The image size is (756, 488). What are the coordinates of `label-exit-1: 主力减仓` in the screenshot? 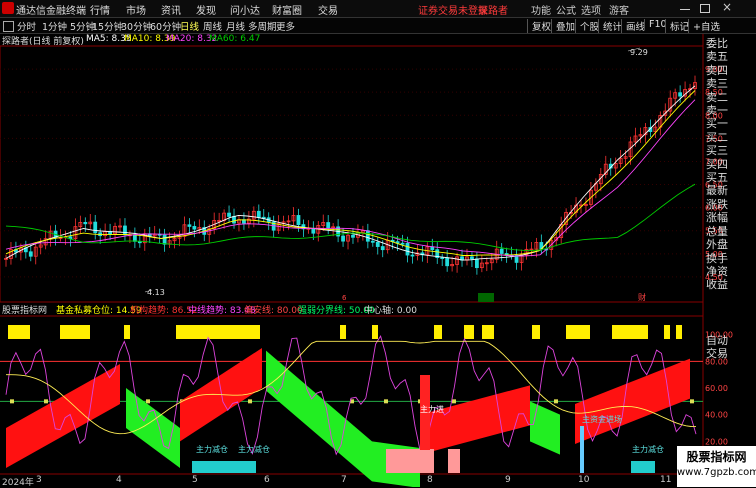 It's located at (212, 449).